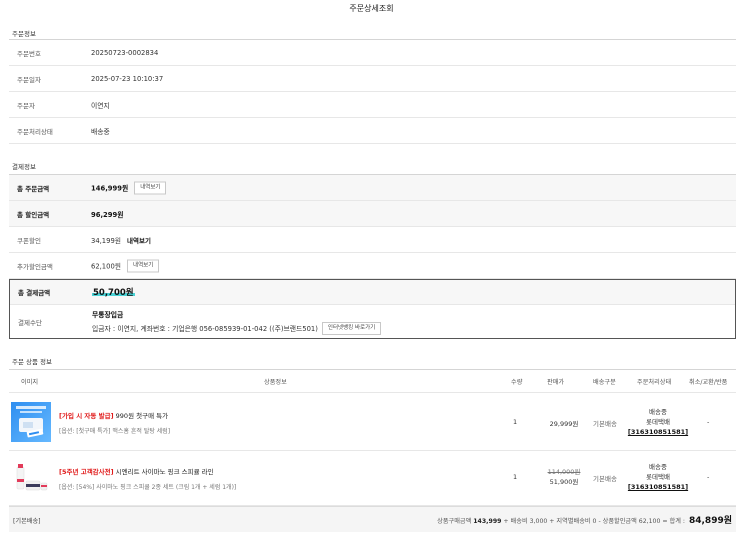 The image size is (743, 534). I want to click on header-qty: 수량, so click(517, 382).